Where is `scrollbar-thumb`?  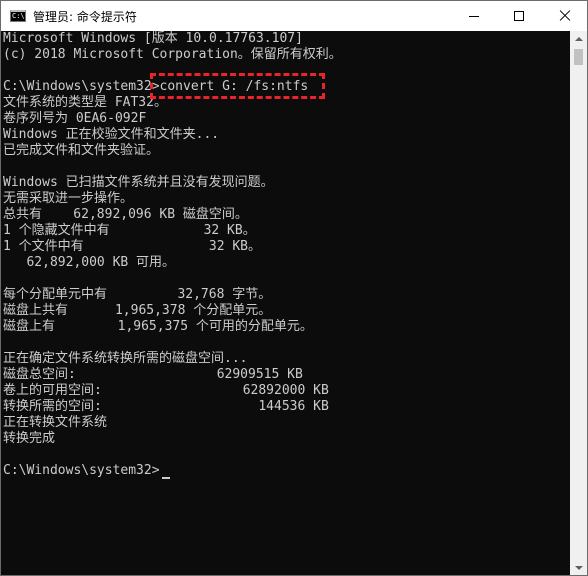
scrollbar-thumb is located at coordinates (578, 57).